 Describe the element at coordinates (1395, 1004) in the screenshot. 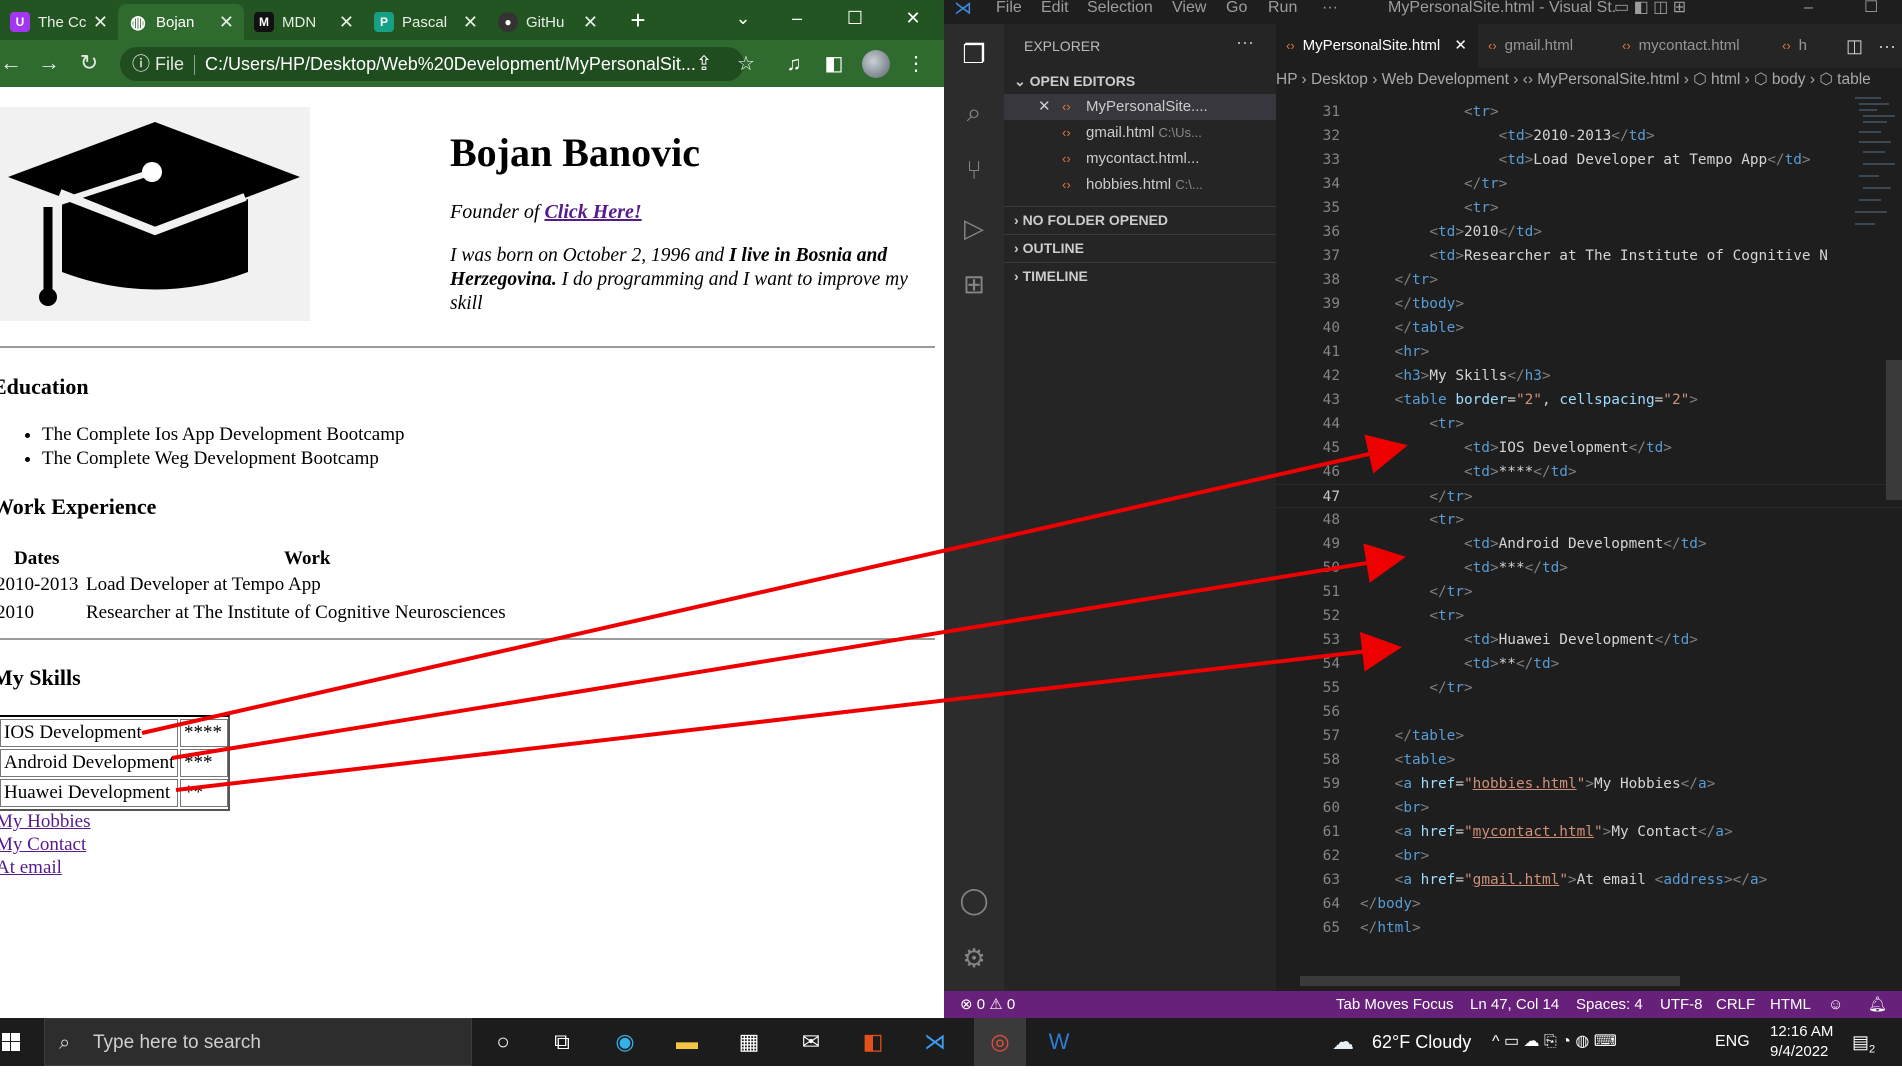

I see `tab-focus-status: Tab Moves Focus` at that location.